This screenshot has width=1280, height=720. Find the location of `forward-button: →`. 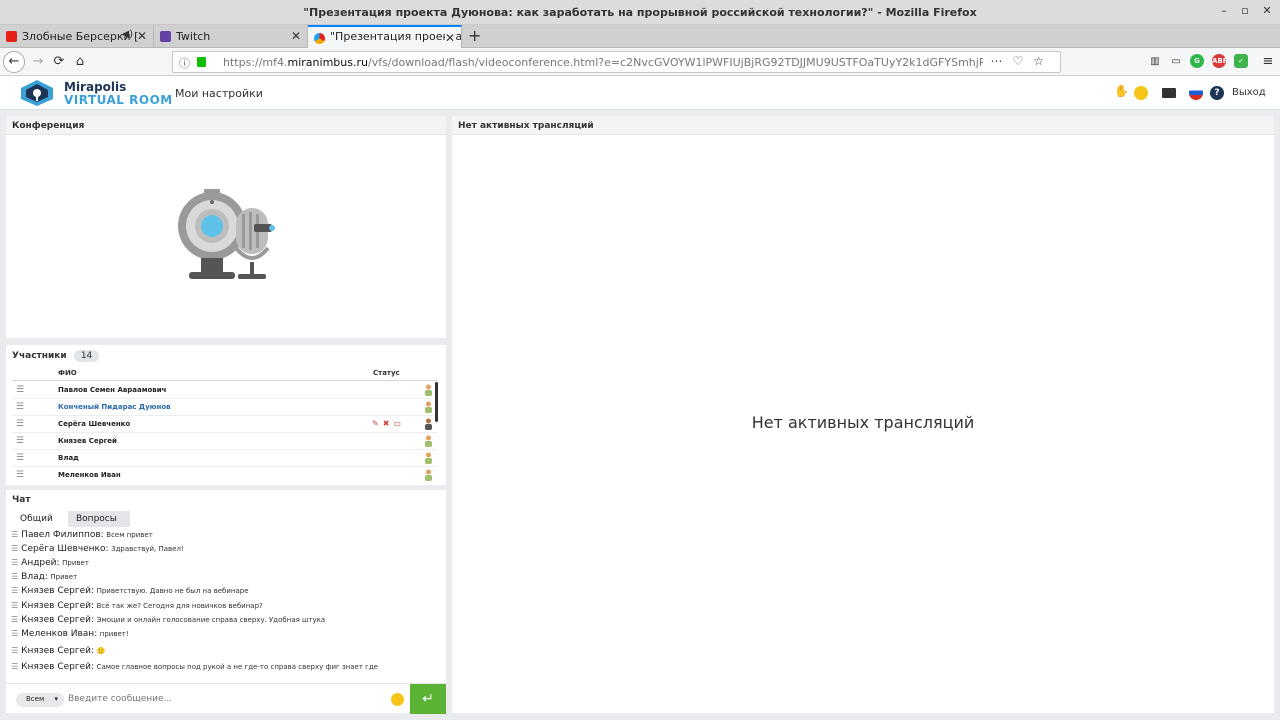

forward-button: → is located at coordinates (38, 62).